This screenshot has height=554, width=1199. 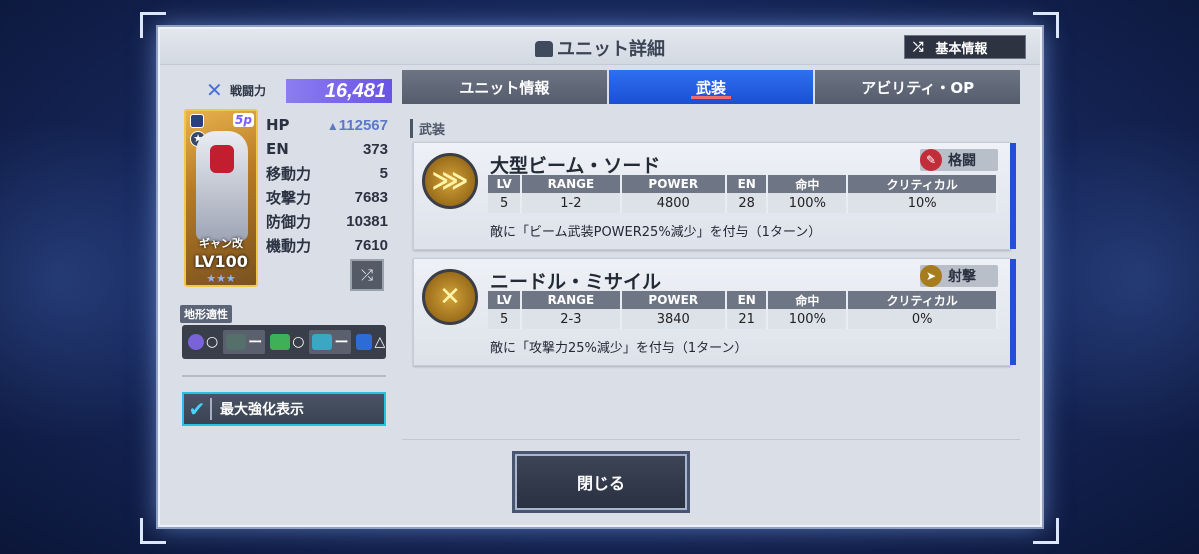 I want to click on weapon-type-badge: ✎ 格闘, so click(x=959, y=160).